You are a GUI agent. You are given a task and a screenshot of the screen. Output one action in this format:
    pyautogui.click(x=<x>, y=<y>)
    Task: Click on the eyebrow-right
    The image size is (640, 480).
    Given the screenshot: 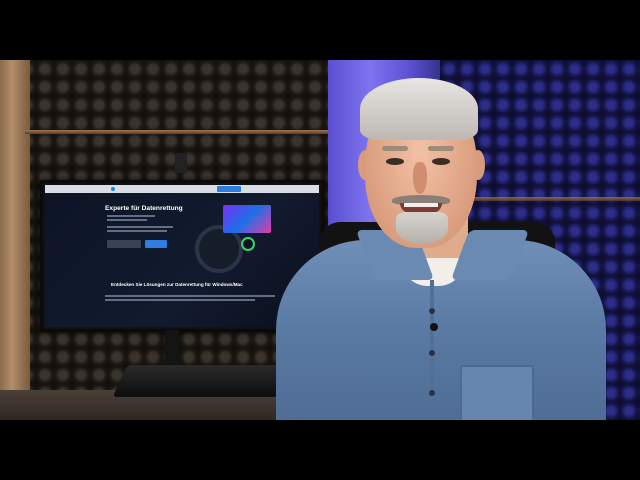 What is the action you would take?
    pyautogui.click(x=441, y=148)
    